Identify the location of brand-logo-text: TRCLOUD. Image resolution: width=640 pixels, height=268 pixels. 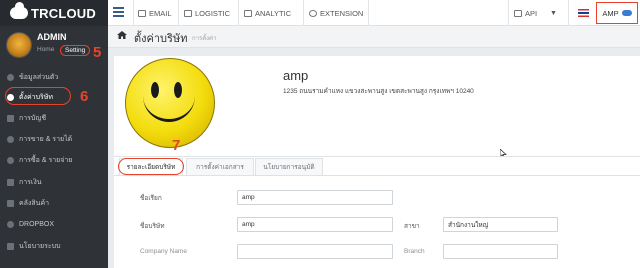
(63, 13).